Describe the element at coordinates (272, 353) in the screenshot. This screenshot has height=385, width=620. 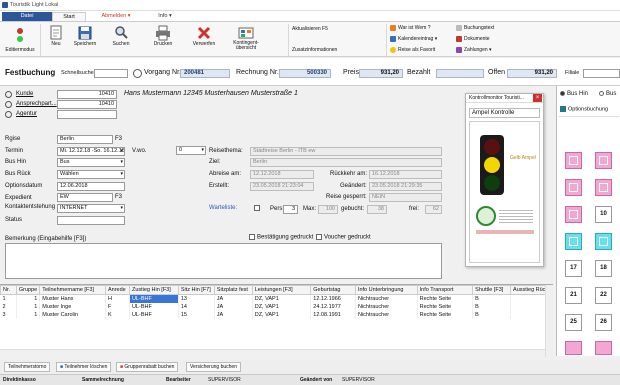
I see `horizontal-scrollbar` at that location.